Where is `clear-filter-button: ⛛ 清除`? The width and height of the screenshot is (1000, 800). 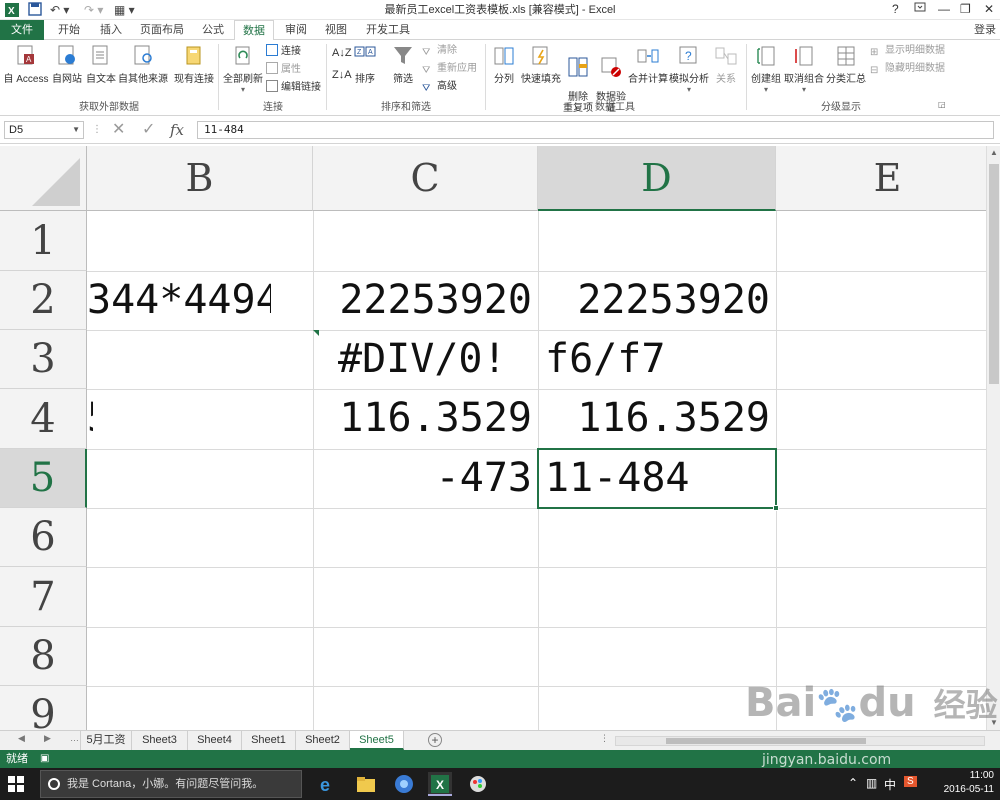 clear-filter-button: ⛛ 清除 is located at coordinates (439, 51).